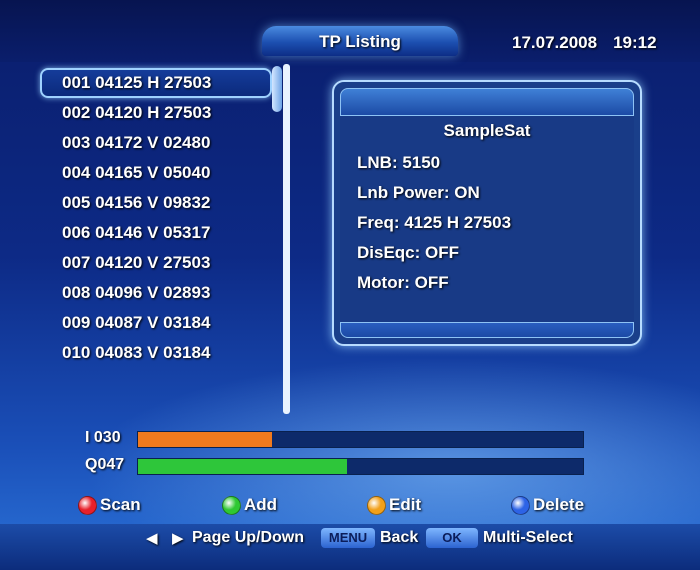  I want to click on info-panel-footer, so click(487, 330).